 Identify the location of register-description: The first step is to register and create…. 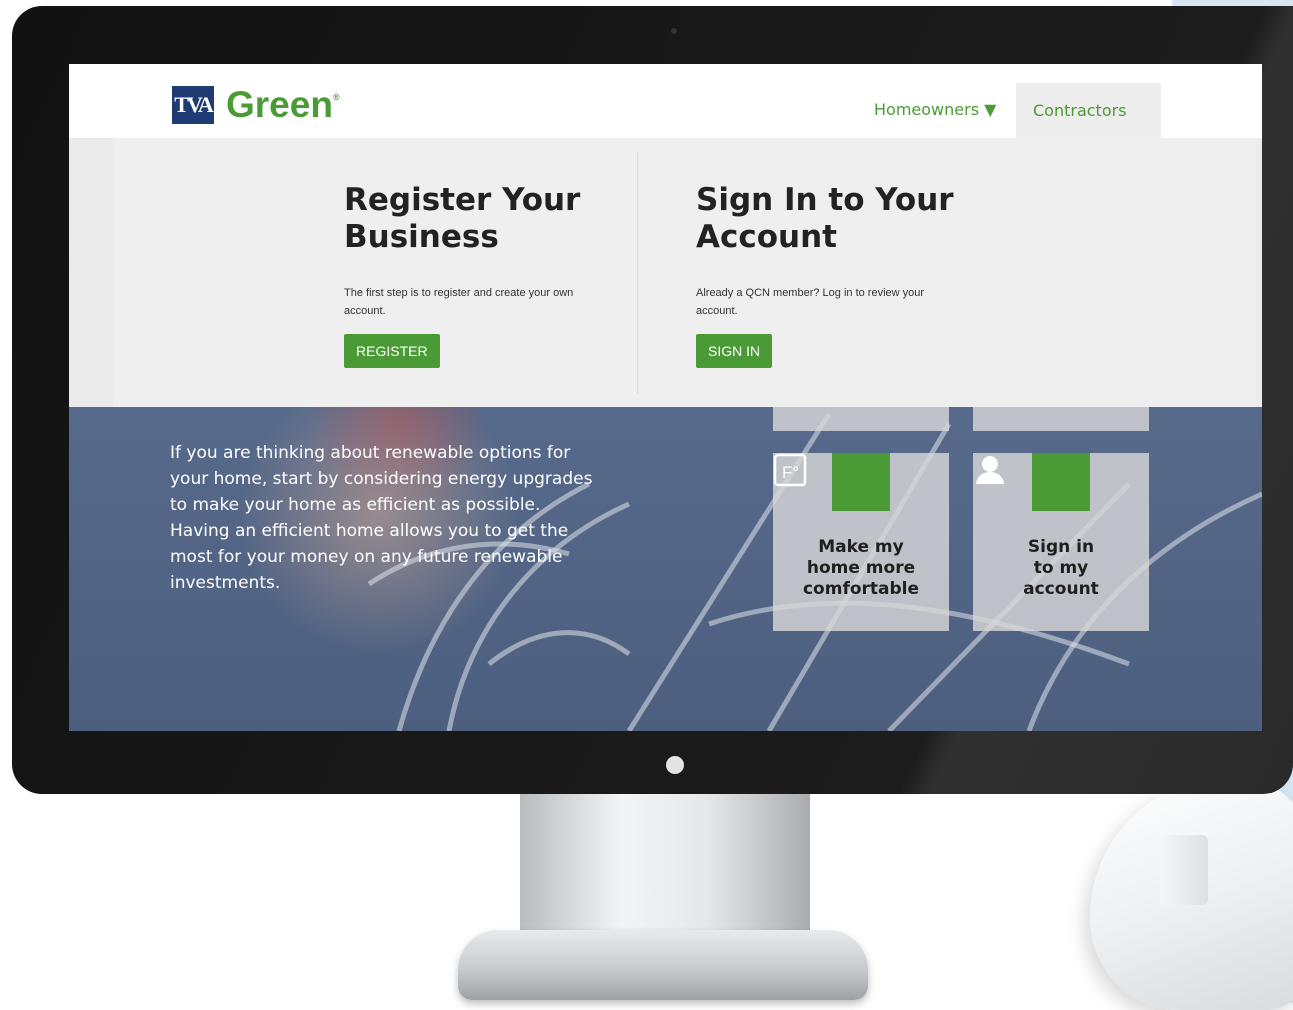
(459, 302).